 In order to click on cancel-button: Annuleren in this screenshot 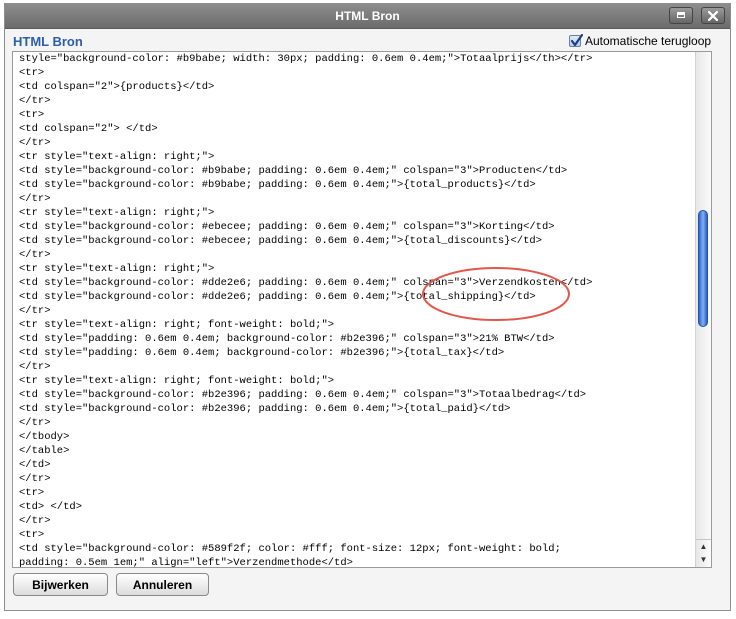, I will do `click(162, 584)`.